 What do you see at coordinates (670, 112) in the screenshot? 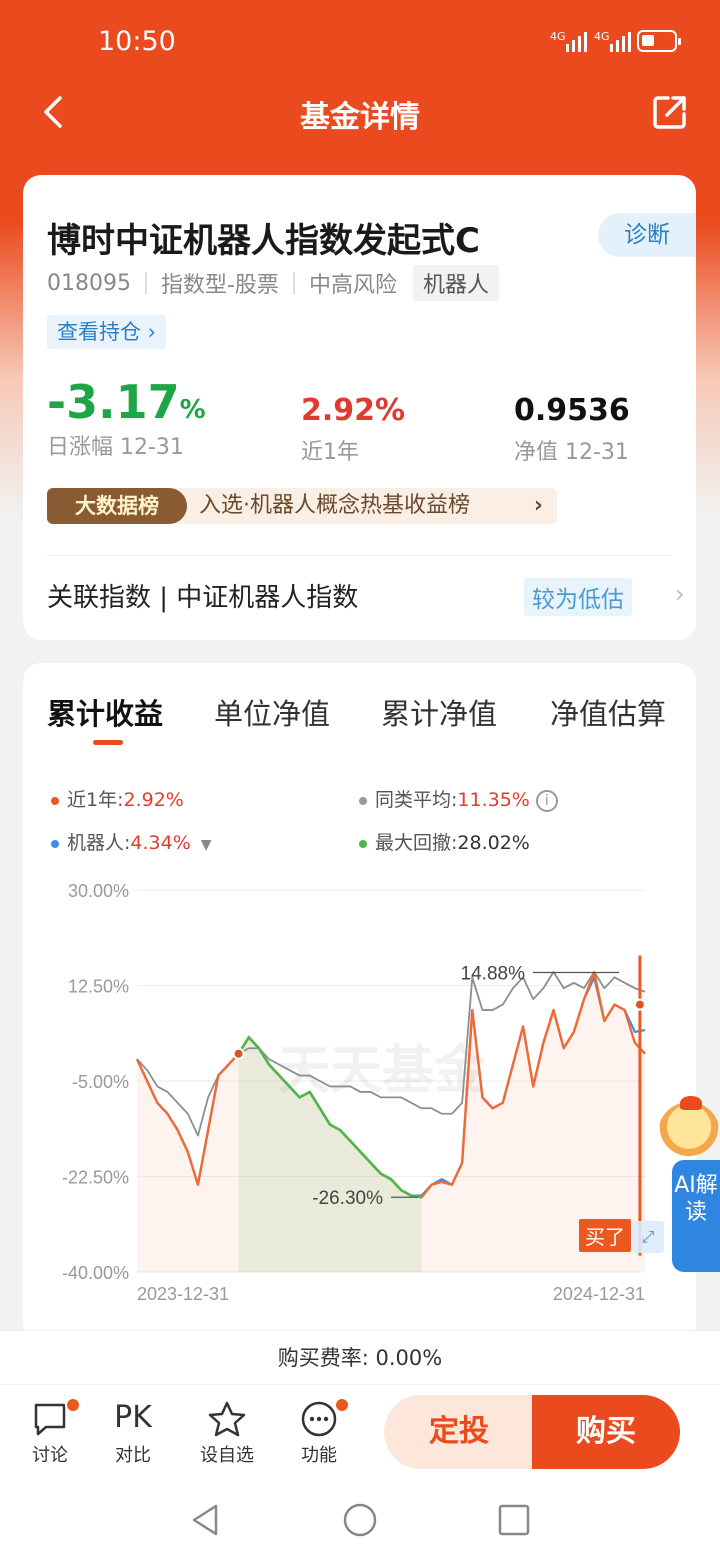
I see `share-icon` at bounding box center [670, 112].